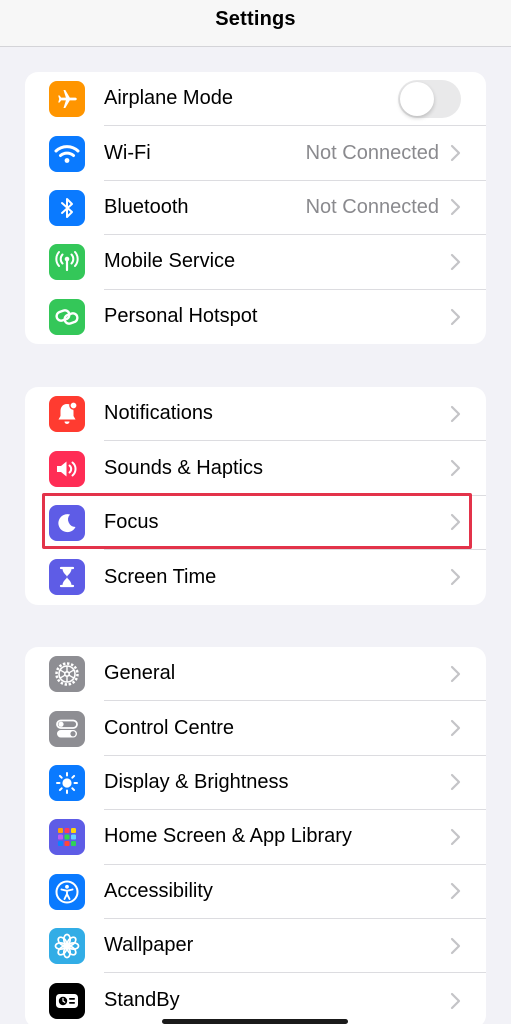  I want to click on wallpaper-label: Wallpaper, so click(149, 945).